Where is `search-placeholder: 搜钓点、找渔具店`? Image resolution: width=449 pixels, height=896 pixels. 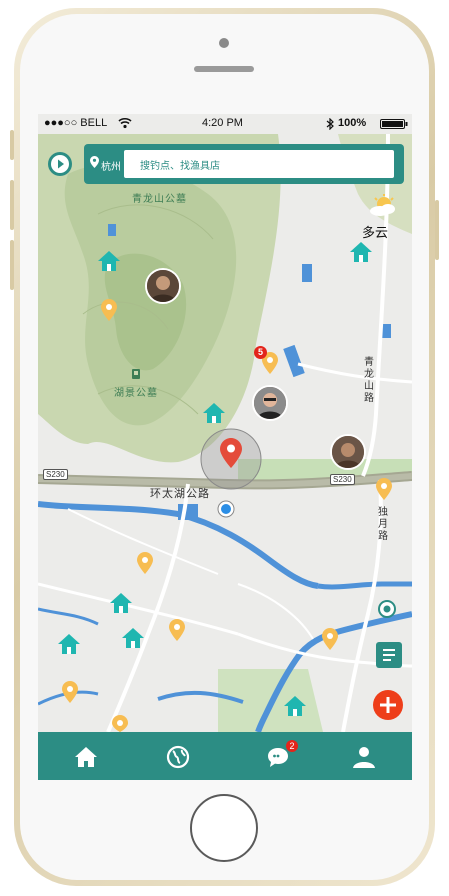 search-placeholder: 搜钓点、找渔具店 is located at coordinates (180, 166).